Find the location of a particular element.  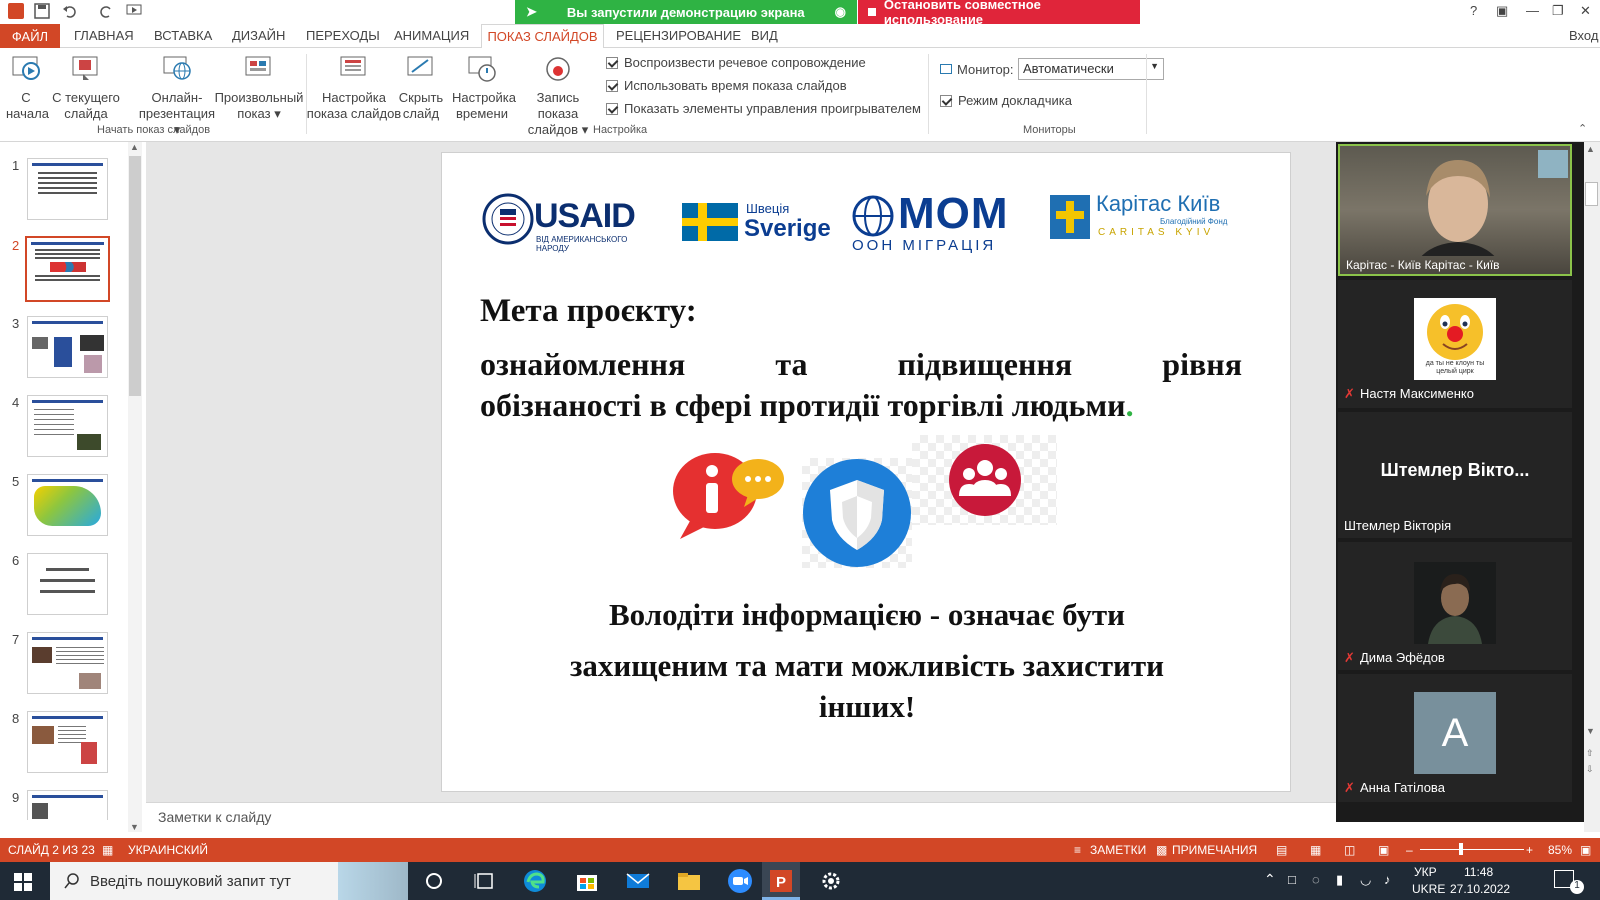

participant-tile-5: A ✗ Анна Гатілова is located at coordinates (1455, 738).